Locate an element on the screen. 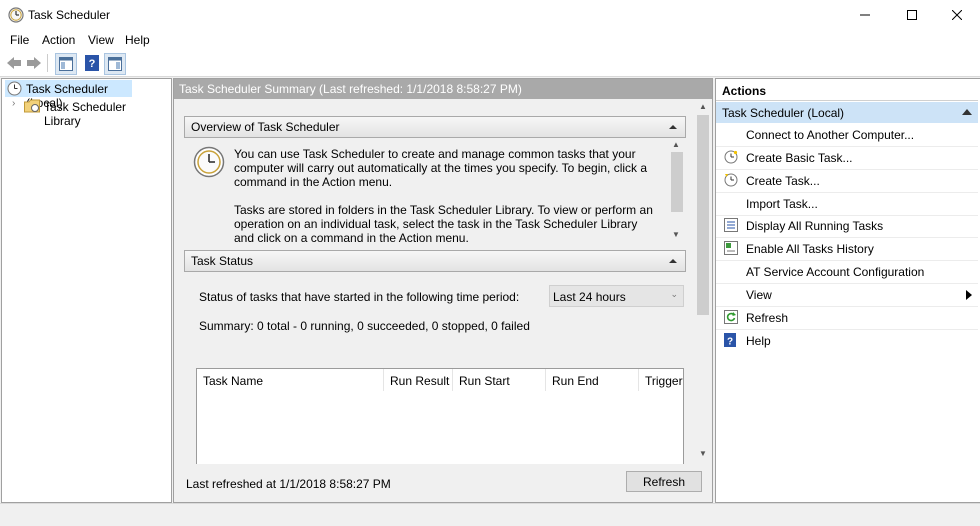  back-arrow-icon is located at coordinates (14, 63).